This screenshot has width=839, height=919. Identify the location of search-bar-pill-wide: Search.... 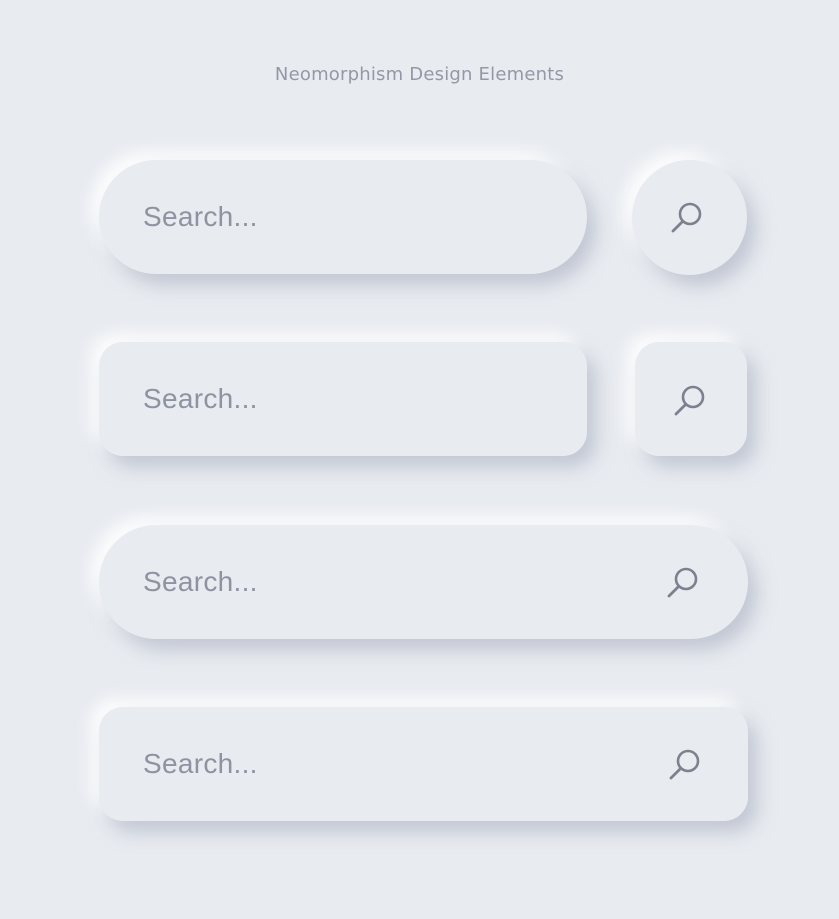
(423, 582).